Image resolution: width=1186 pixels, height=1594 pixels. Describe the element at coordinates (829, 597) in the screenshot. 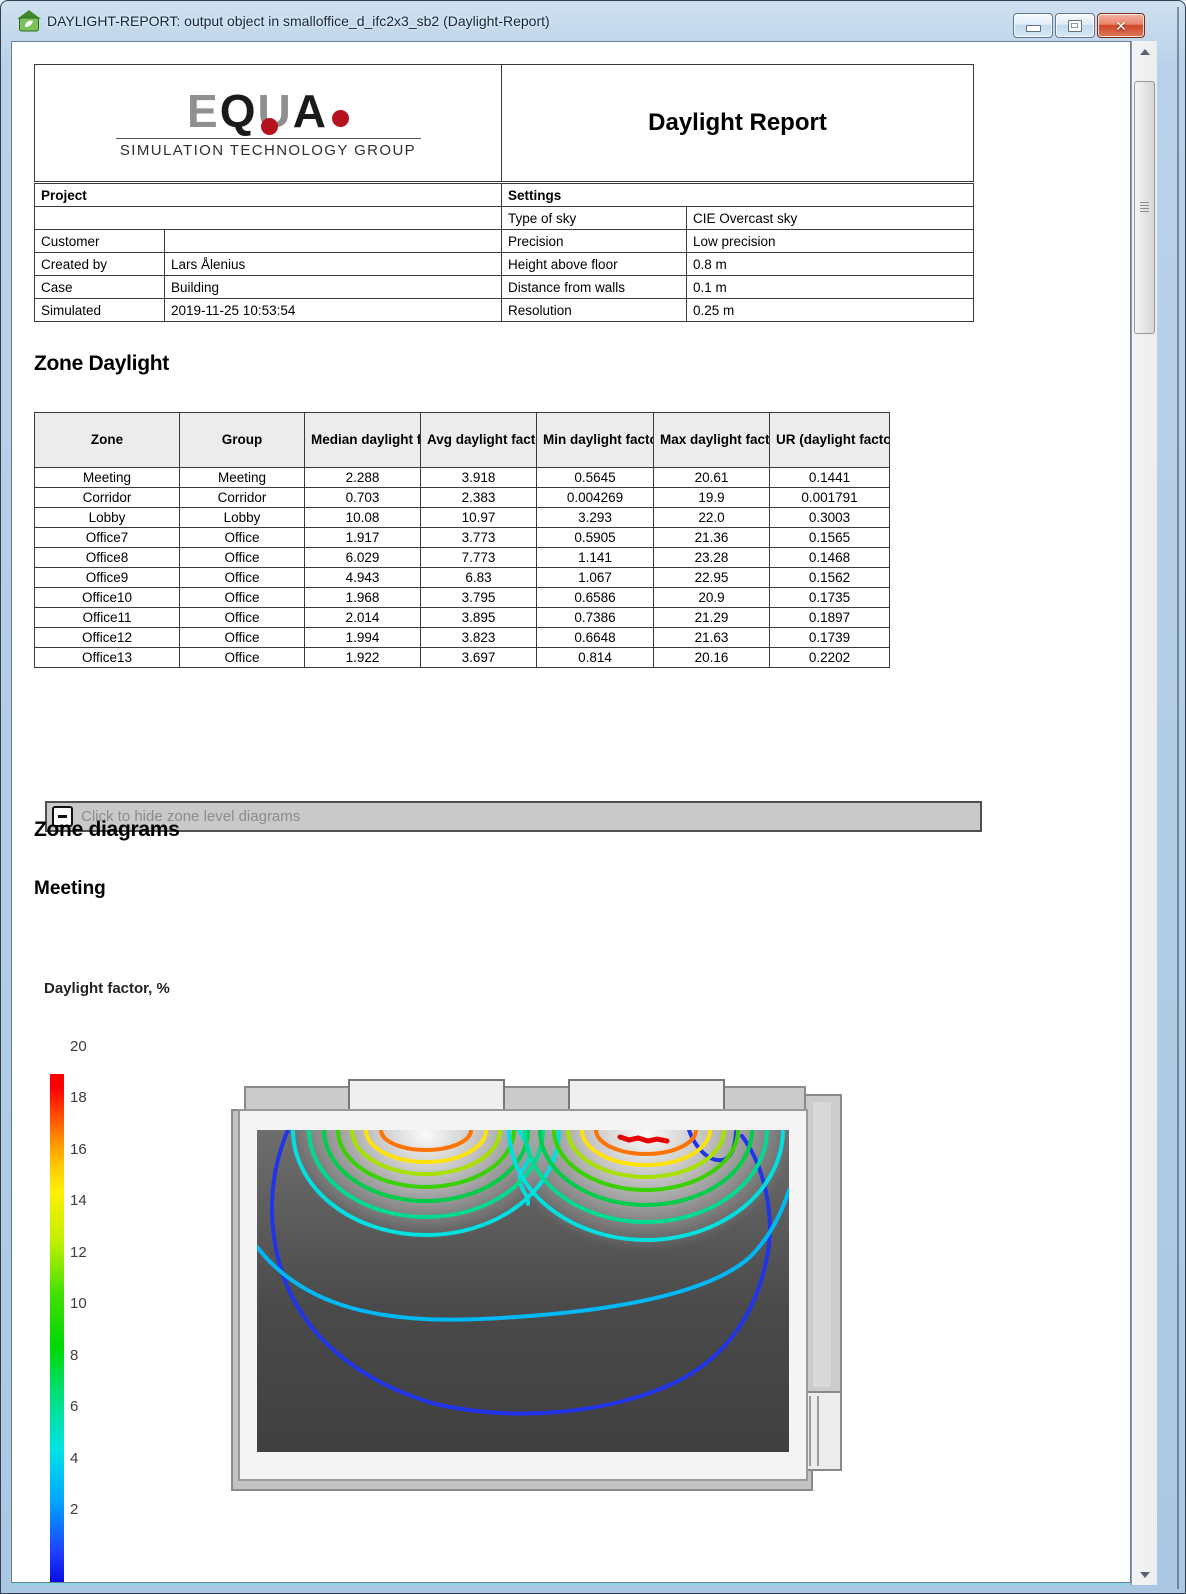

I see `cell: 0.1735` at that location.